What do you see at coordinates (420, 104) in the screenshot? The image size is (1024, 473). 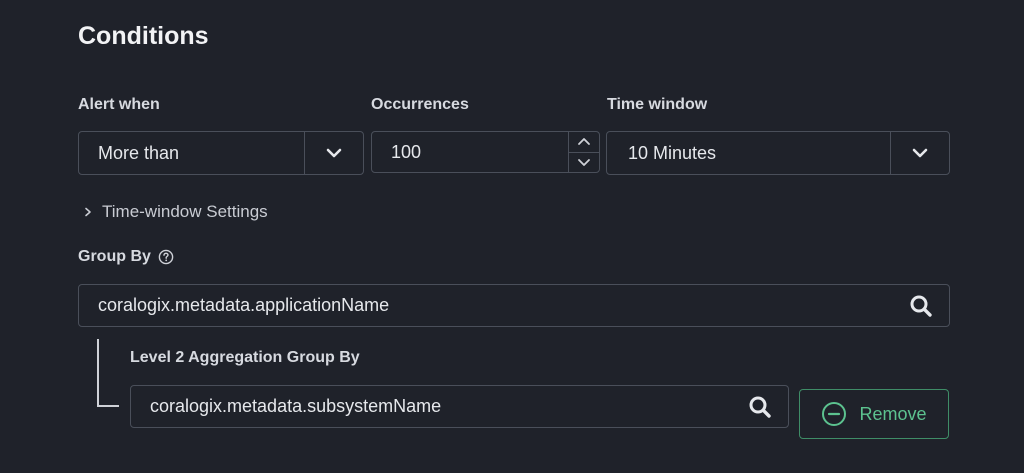 I see `occurrences-label: Occurrences` at bounding box center [420, 104].